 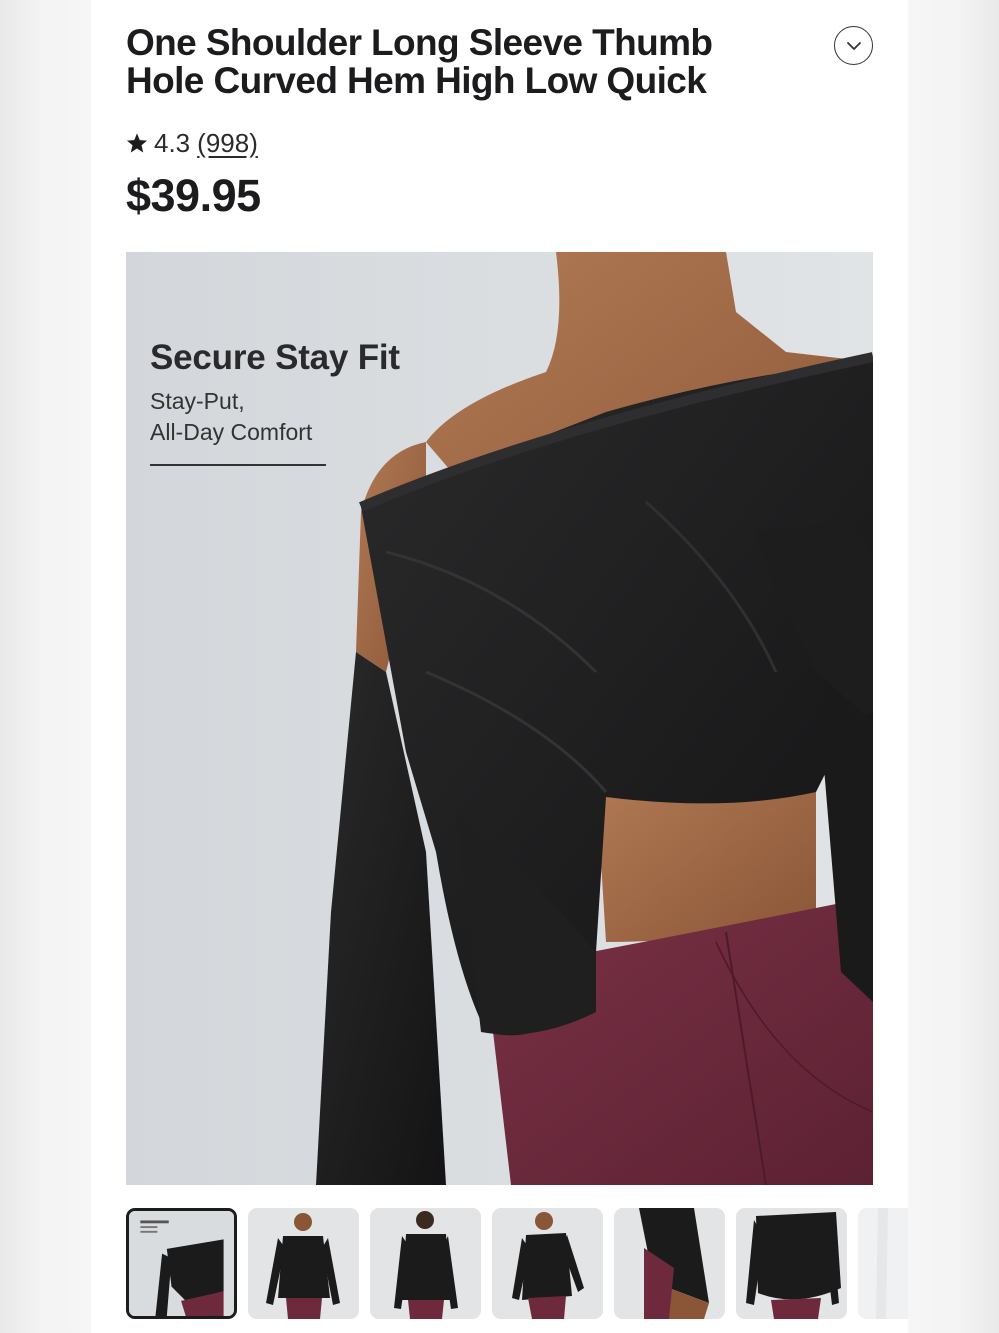 What do you see at coordinates (197, 401) in the screenshot?
I see `promo-subtitle-line1: Stay-Put,` at bounding box center [197, 401].